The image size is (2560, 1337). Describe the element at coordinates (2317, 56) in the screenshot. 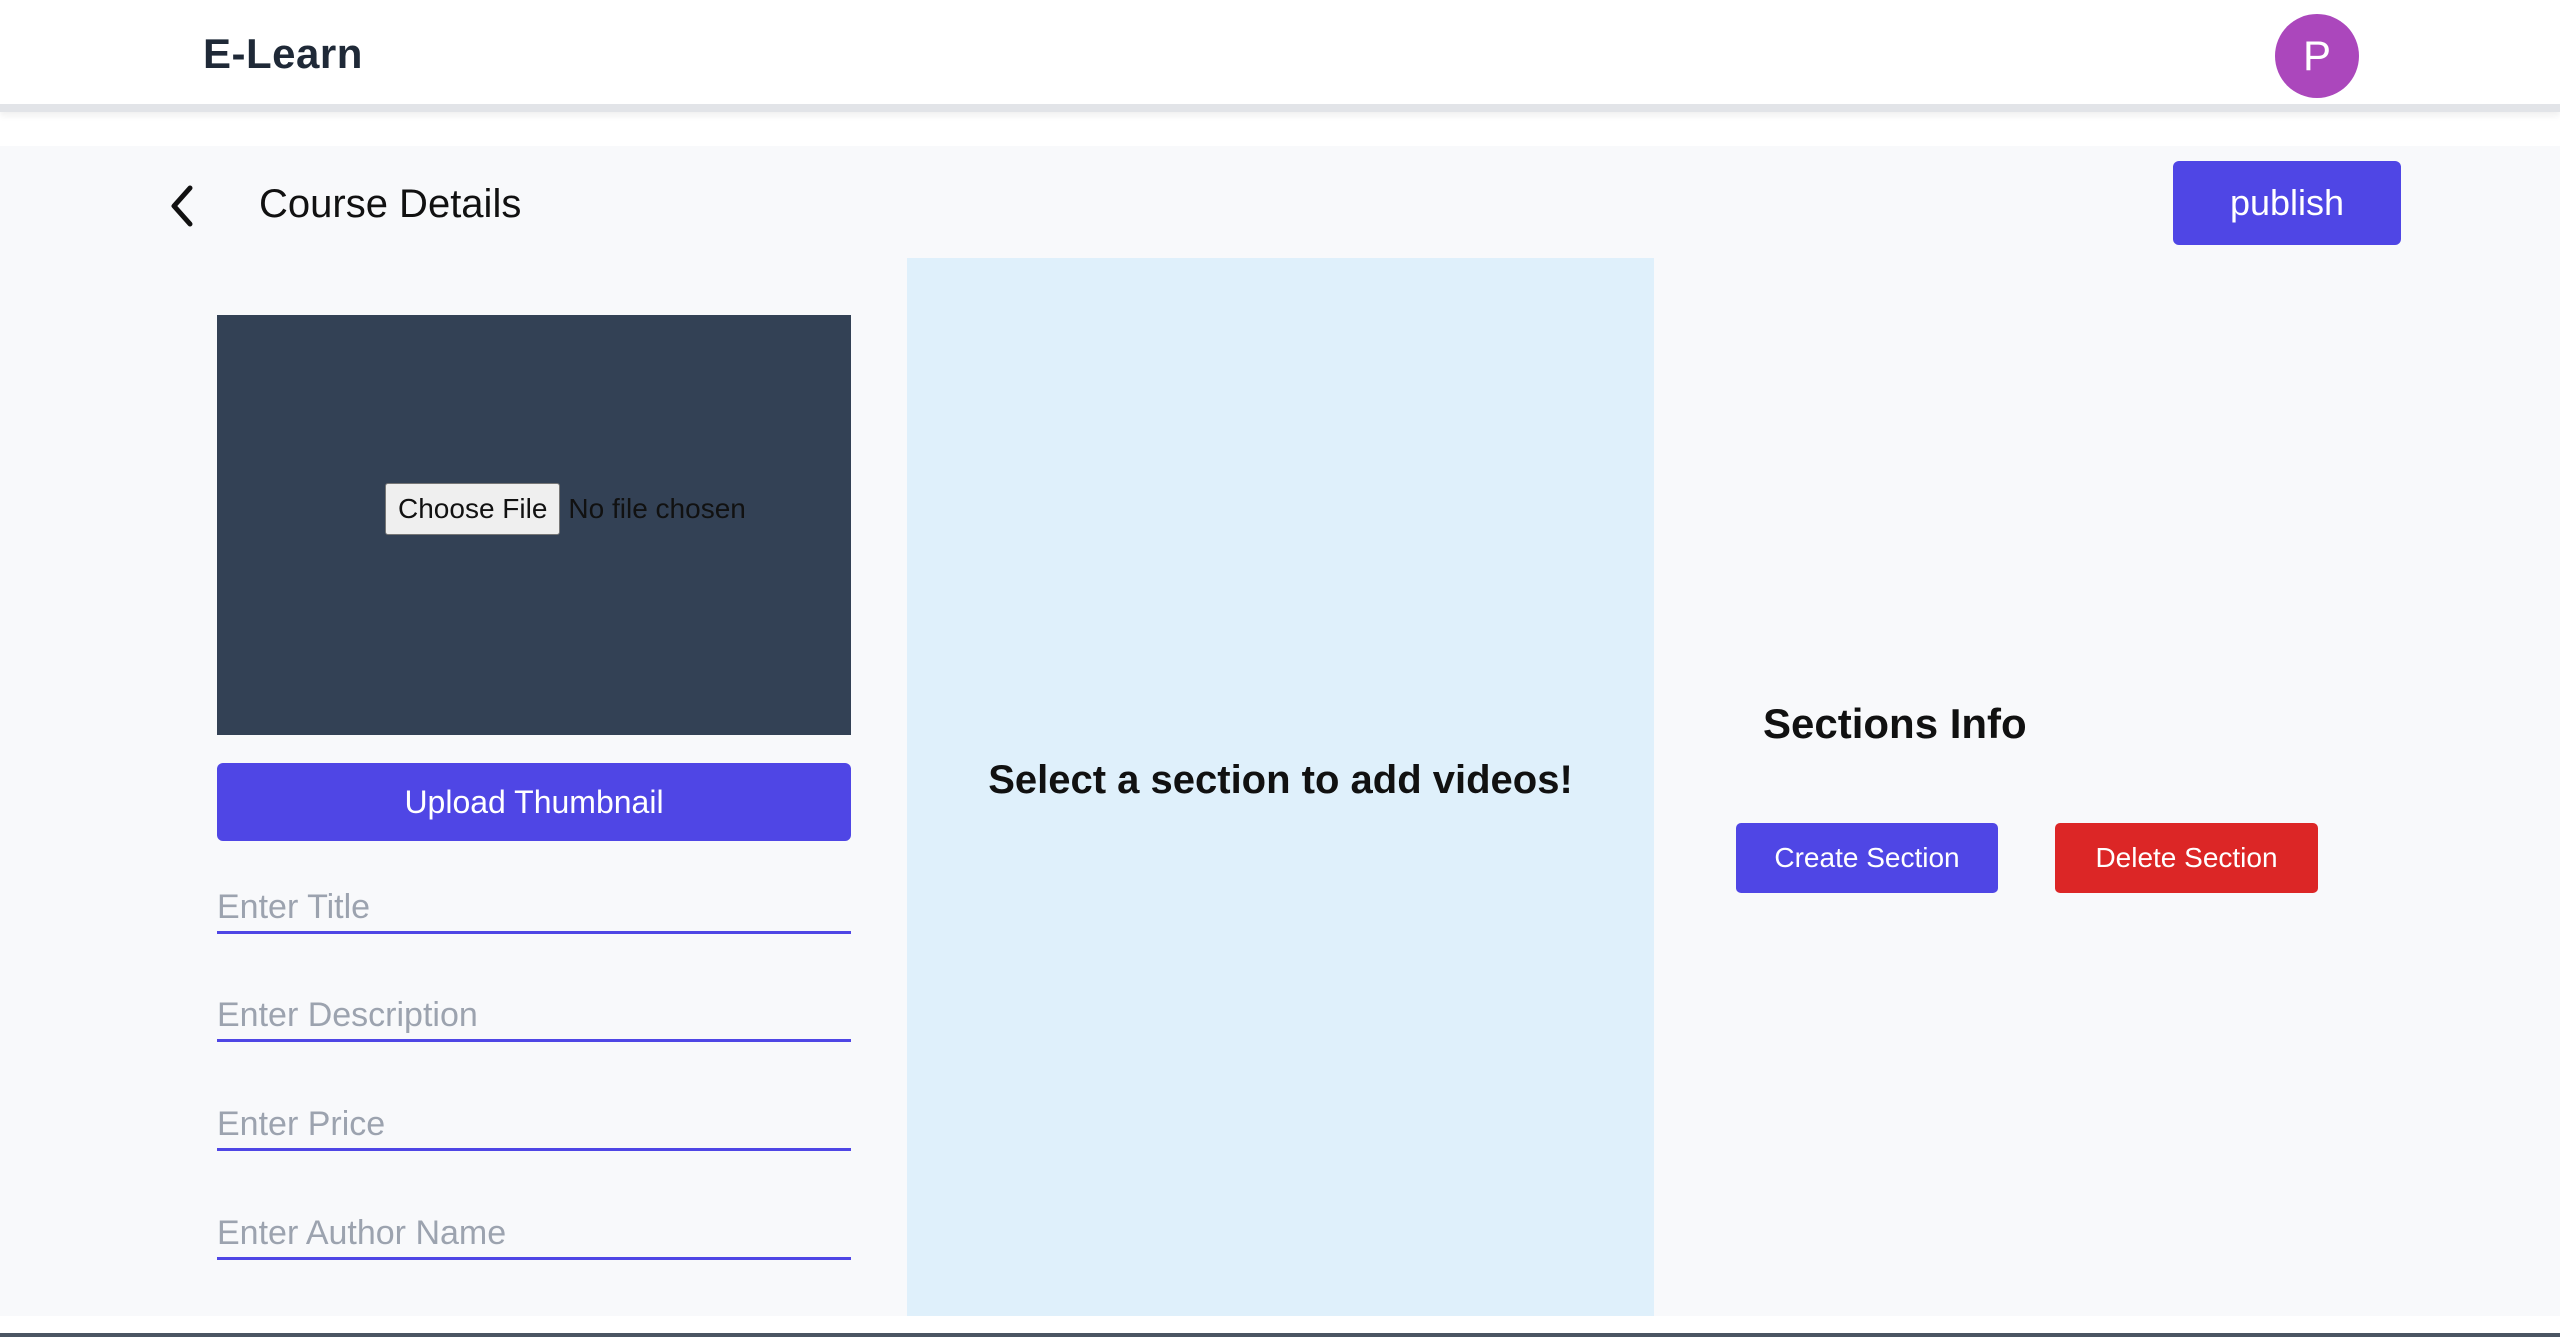

I see `user-avatar: P` at that location.